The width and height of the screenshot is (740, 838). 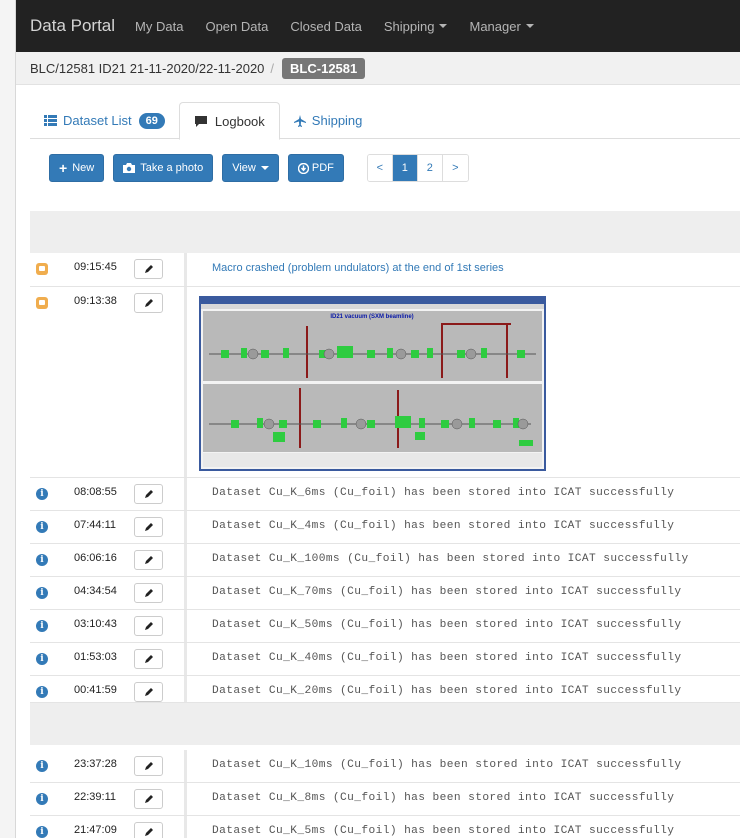 What do you see at coordinates (77, 168) in the screenshot?
I see `new-button: + New` at bounding box center [77, 168].